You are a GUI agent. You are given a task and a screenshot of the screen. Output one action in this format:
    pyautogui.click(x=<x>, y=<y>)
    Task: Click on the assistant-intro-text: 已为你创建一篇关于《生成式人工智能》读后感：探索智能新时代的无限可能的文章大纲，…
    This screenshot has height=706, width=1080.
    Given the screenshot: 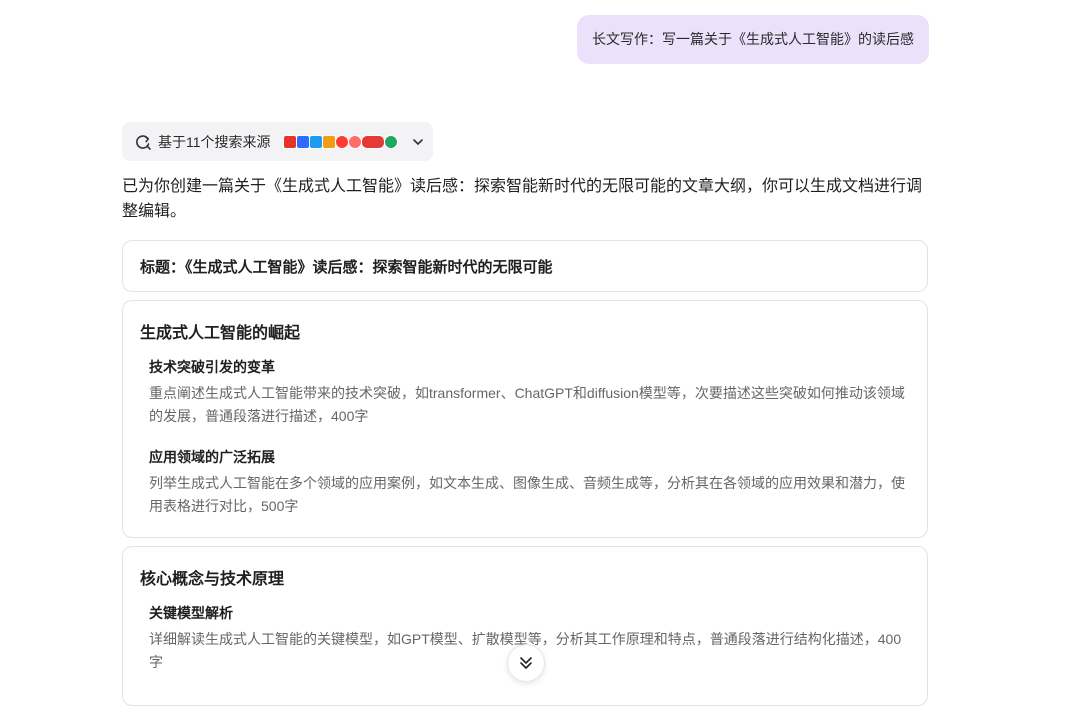 What is the action you would take?
    pyautogui.click(x=522, y=199)
    